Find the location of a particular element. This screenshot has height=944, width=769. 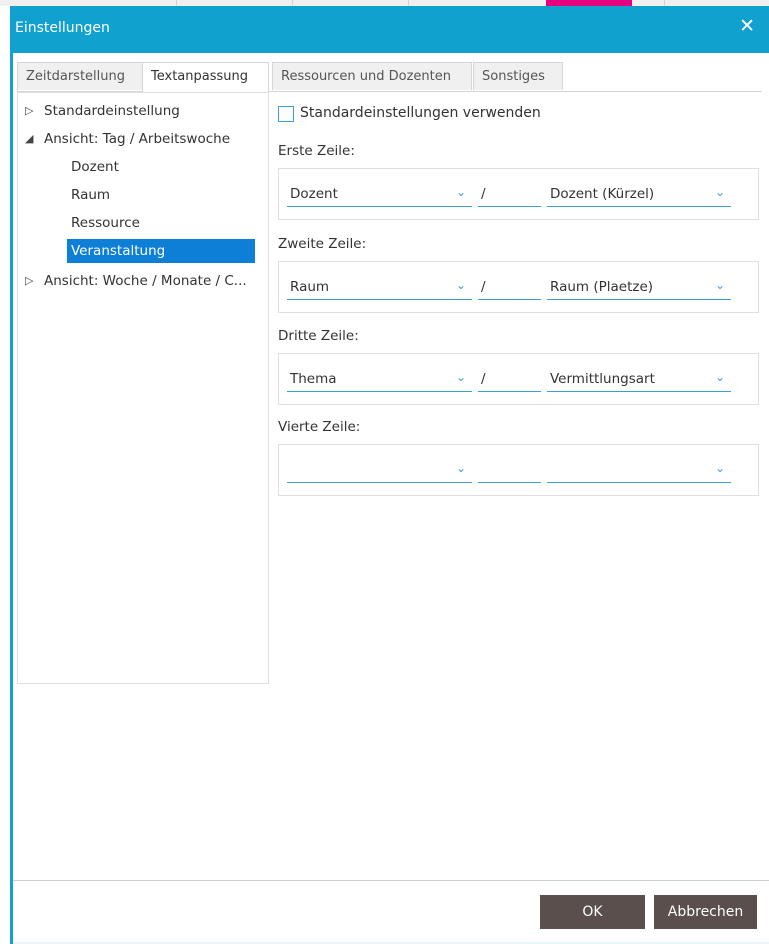

first-line-primary-select: Dozent ⌄ is located at coordinates (379, 194).